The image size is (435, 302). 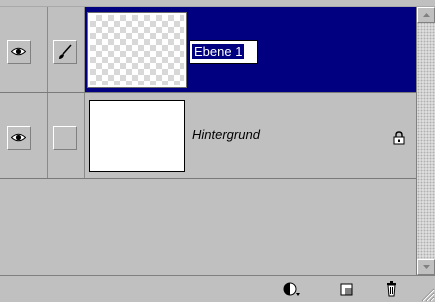 I want to click on layer-name-input: Ebene 1, so click(x=223, y=52).